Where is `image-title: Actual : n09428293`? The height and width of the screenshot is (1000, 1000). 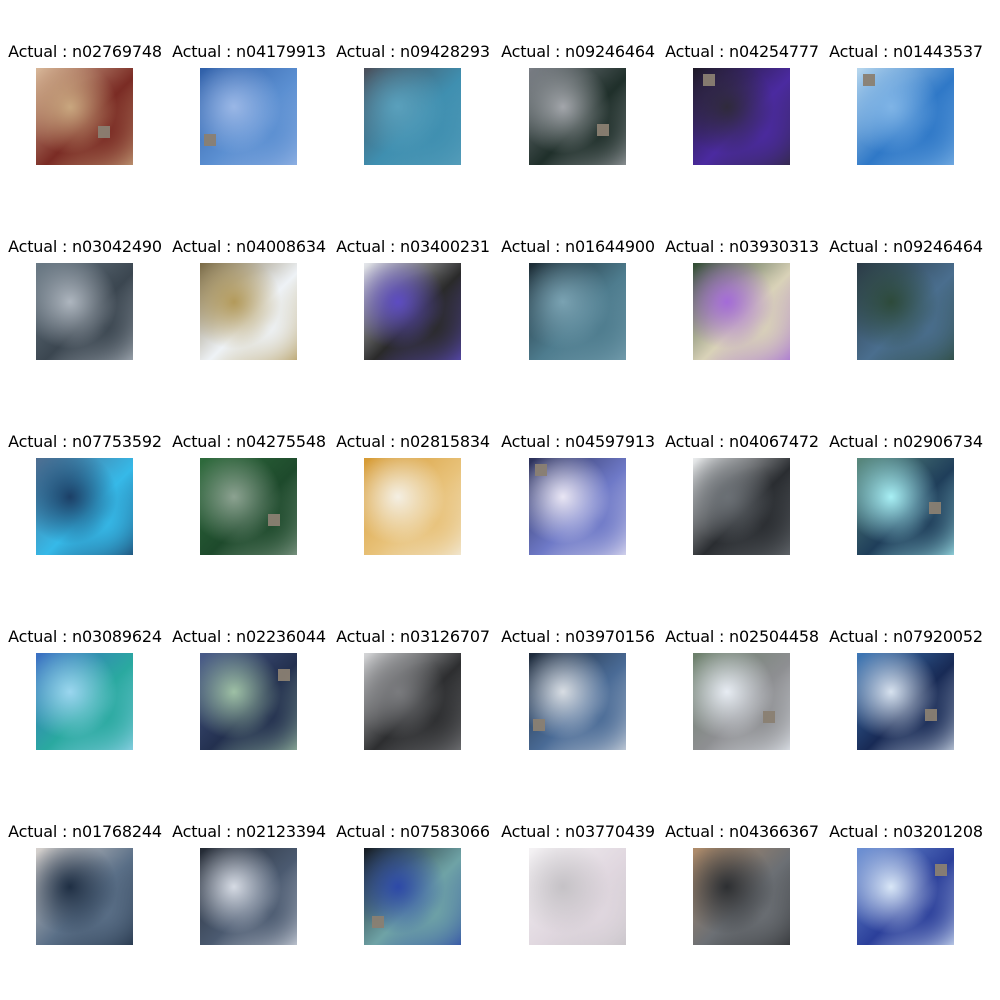
image-title: Actual : n09428293 is located at coordinates (413, 51).